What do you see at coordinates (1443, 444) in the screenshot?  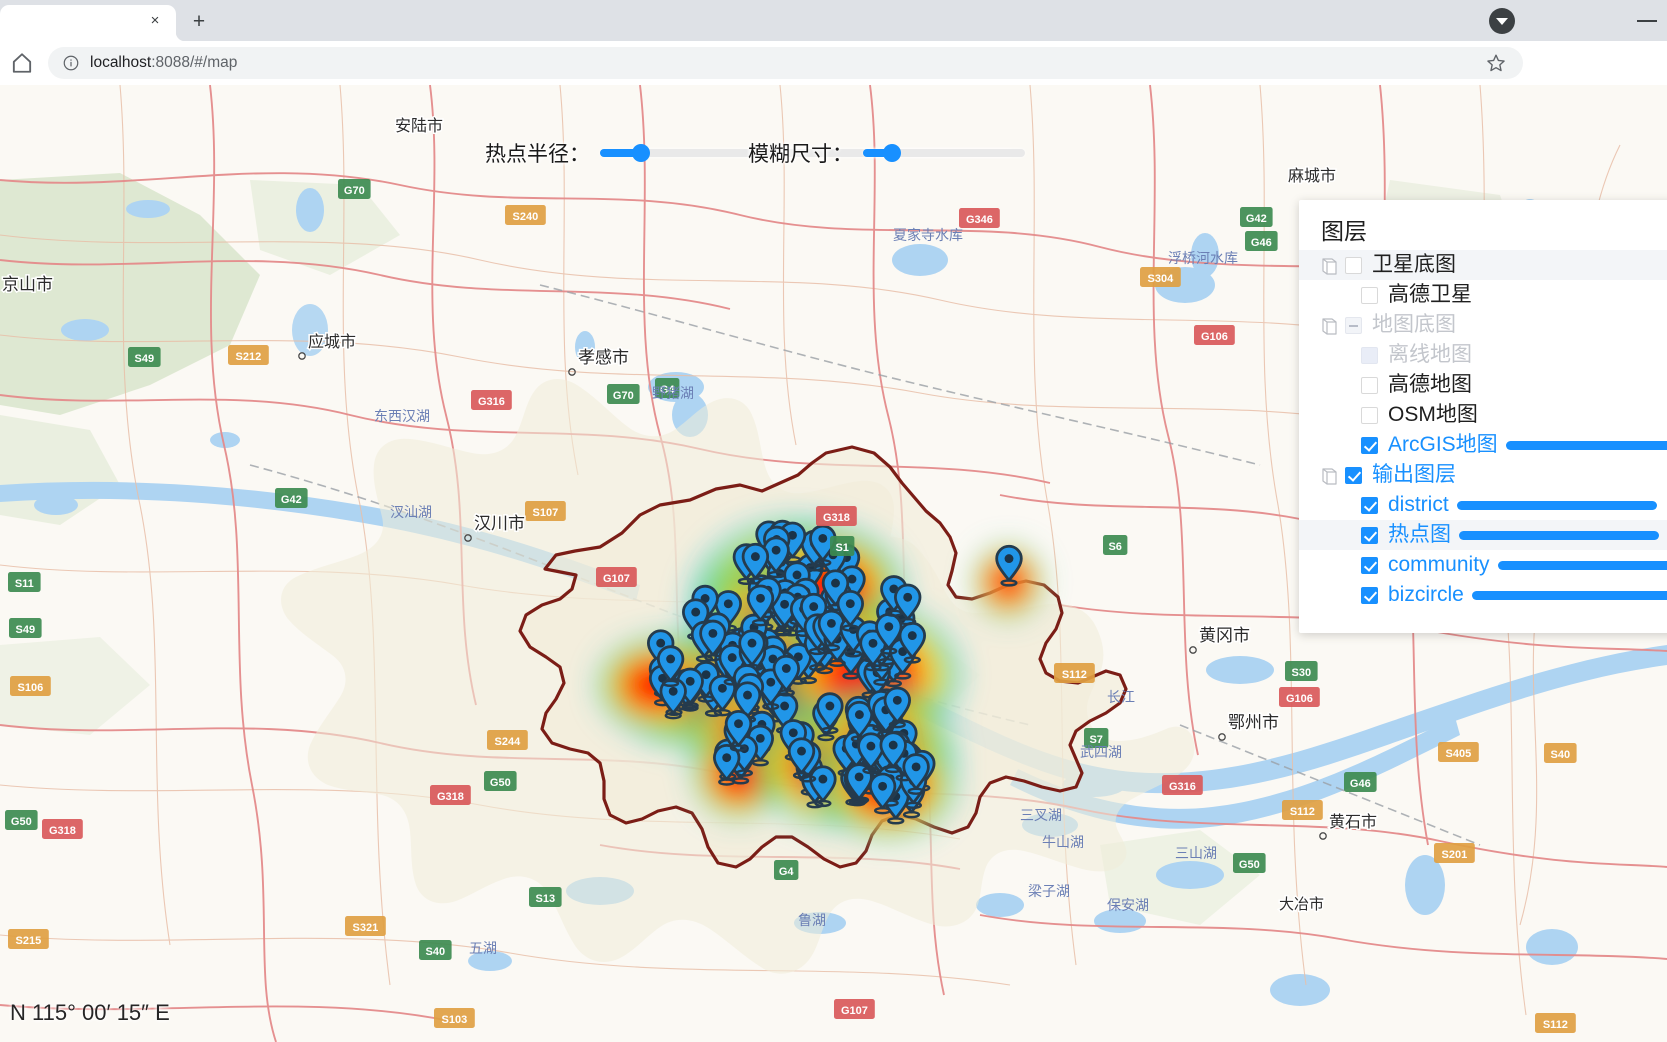 I see `layer-label: ArcGIS地图` at bounding box center [1443, 444].